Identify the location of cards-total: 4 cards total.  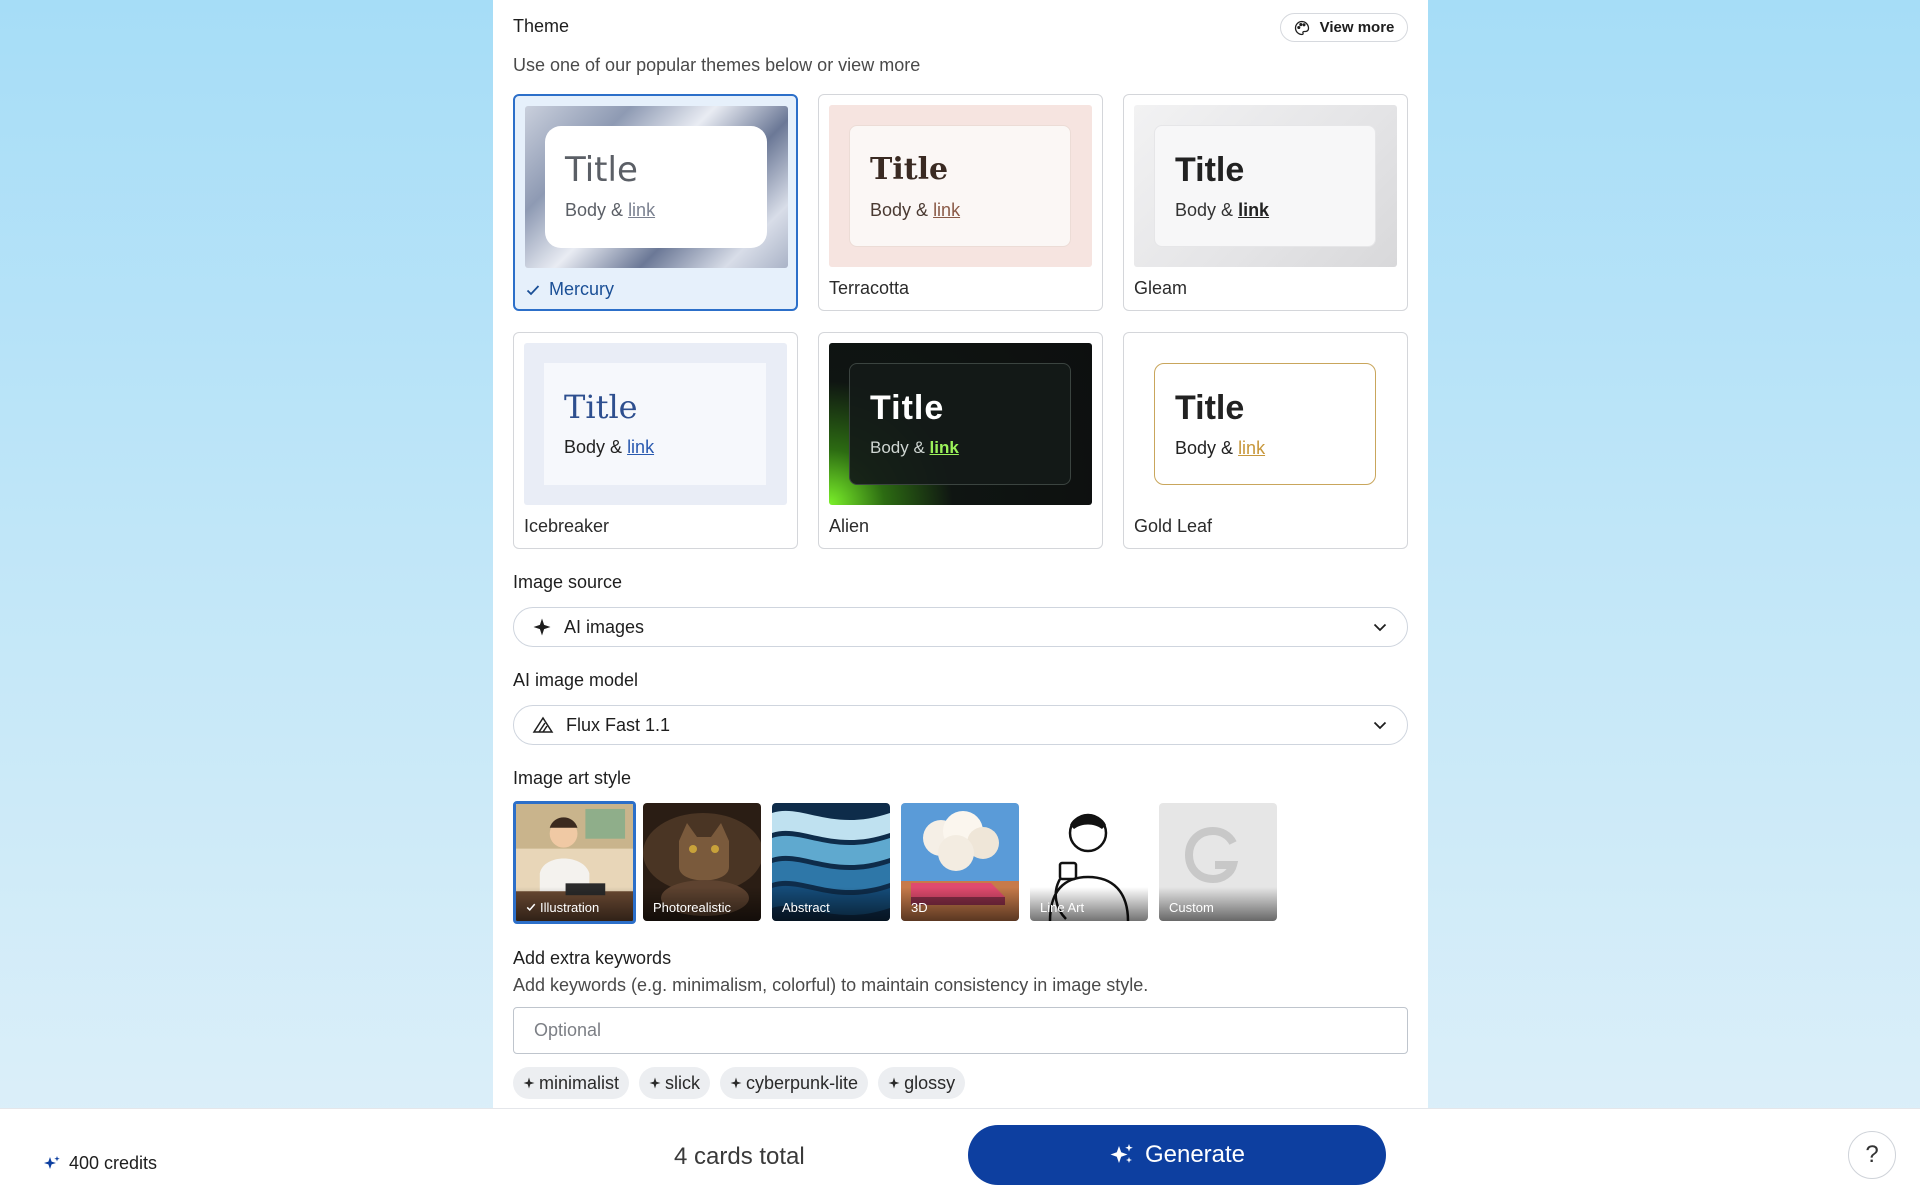
(739, 1156).